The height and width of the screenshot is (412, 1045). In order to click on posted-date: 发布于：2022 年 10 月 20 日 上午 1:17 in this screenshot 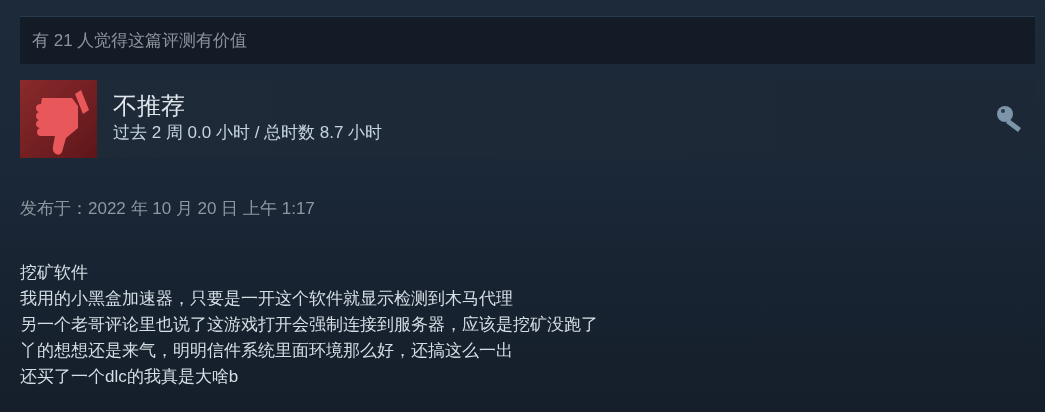, I will do `click(168, 209)`.